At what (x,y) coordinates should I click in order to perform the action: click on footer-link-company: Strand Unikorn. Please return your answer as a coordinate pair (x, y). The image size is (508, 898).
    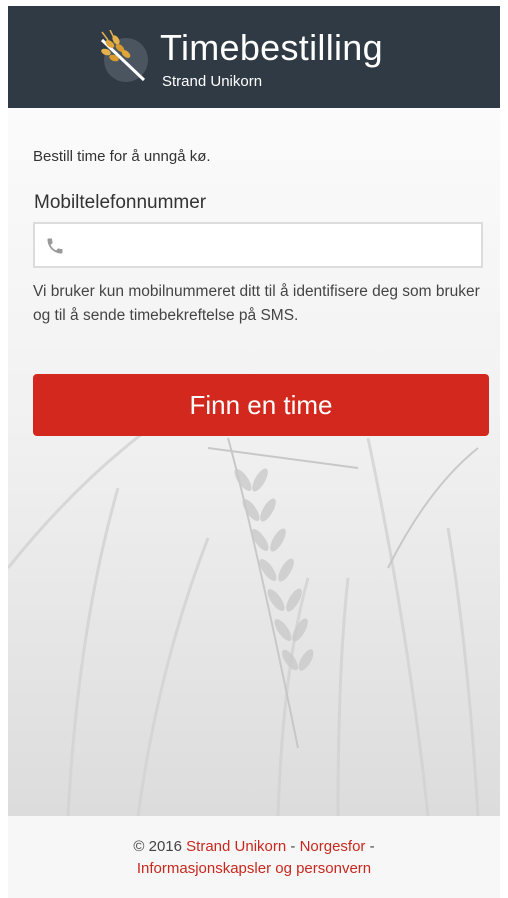
    Looking at the image, I should click on (236, 846).